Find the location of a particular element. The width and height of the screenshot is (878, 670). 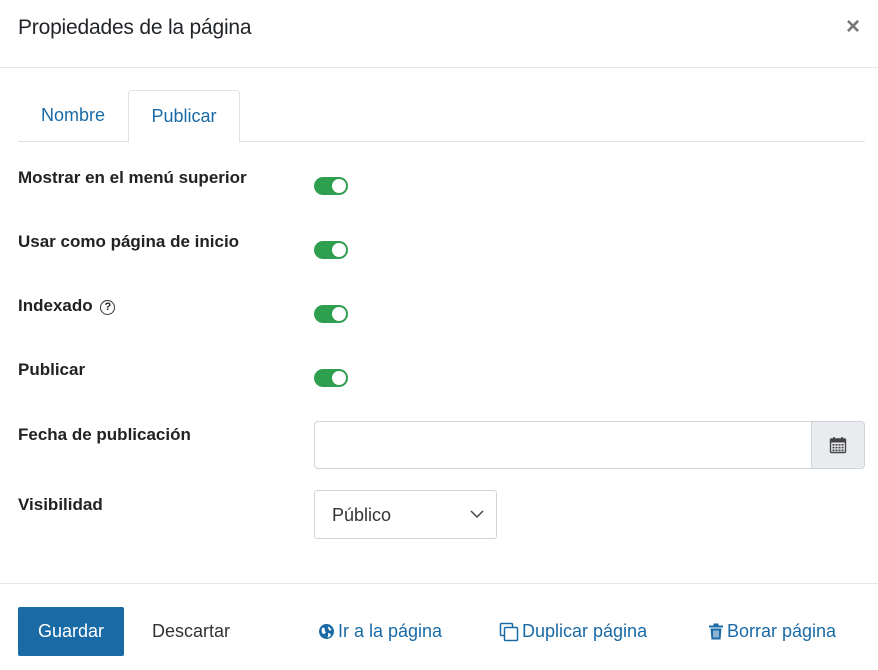

delete-page-label: Borrar página is located at coordinates (782, 631).